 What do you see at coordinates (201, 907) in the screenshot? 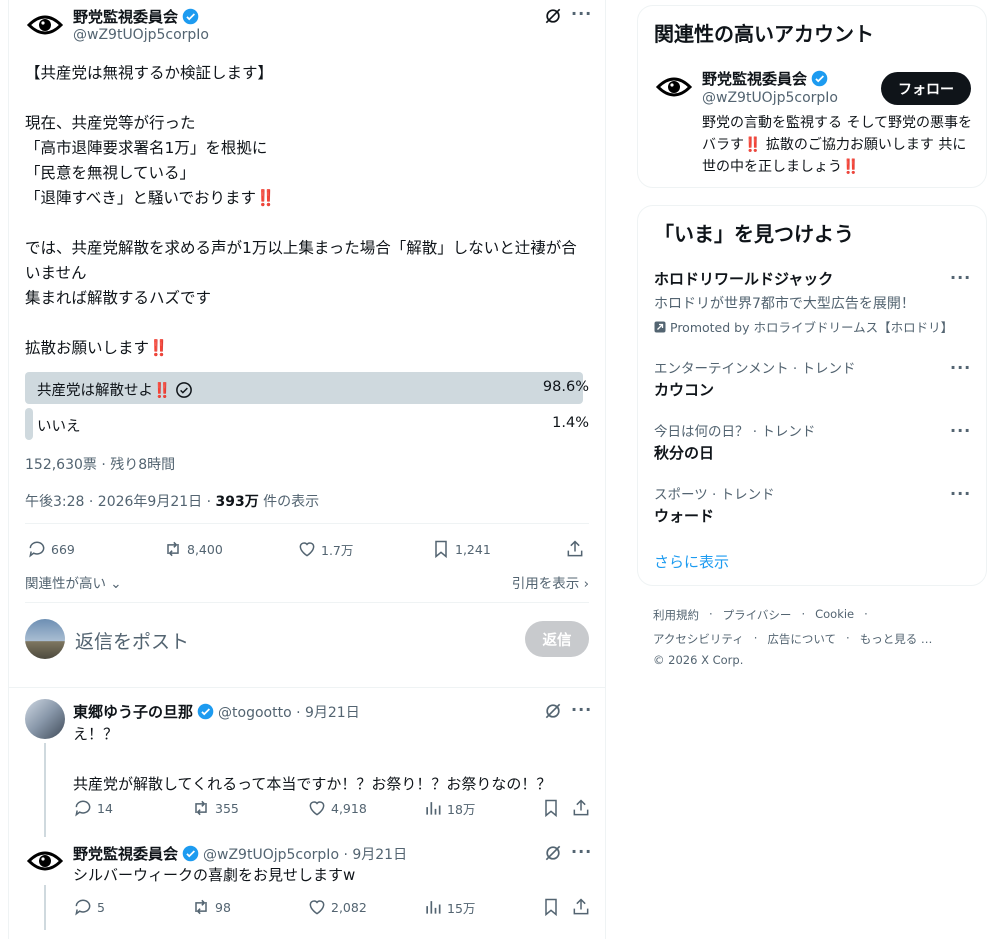
I see `repost-icon` at bounding box center [201, 907].